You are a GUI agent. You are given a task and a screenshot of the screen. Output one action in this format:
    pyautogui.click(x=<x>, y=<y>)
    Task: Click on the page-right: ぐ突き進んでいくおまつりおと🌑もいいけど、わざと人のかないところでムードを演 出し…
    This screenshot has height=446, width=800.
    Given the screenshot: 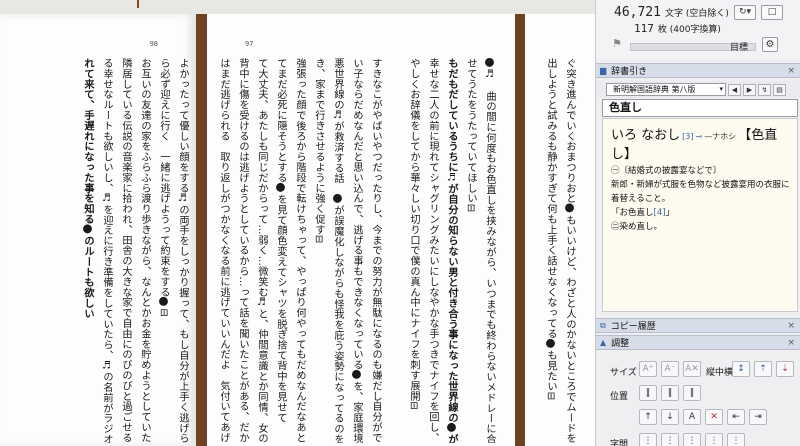 What is the action you would take?
    pyautogui.click(x=560, y=230)
    